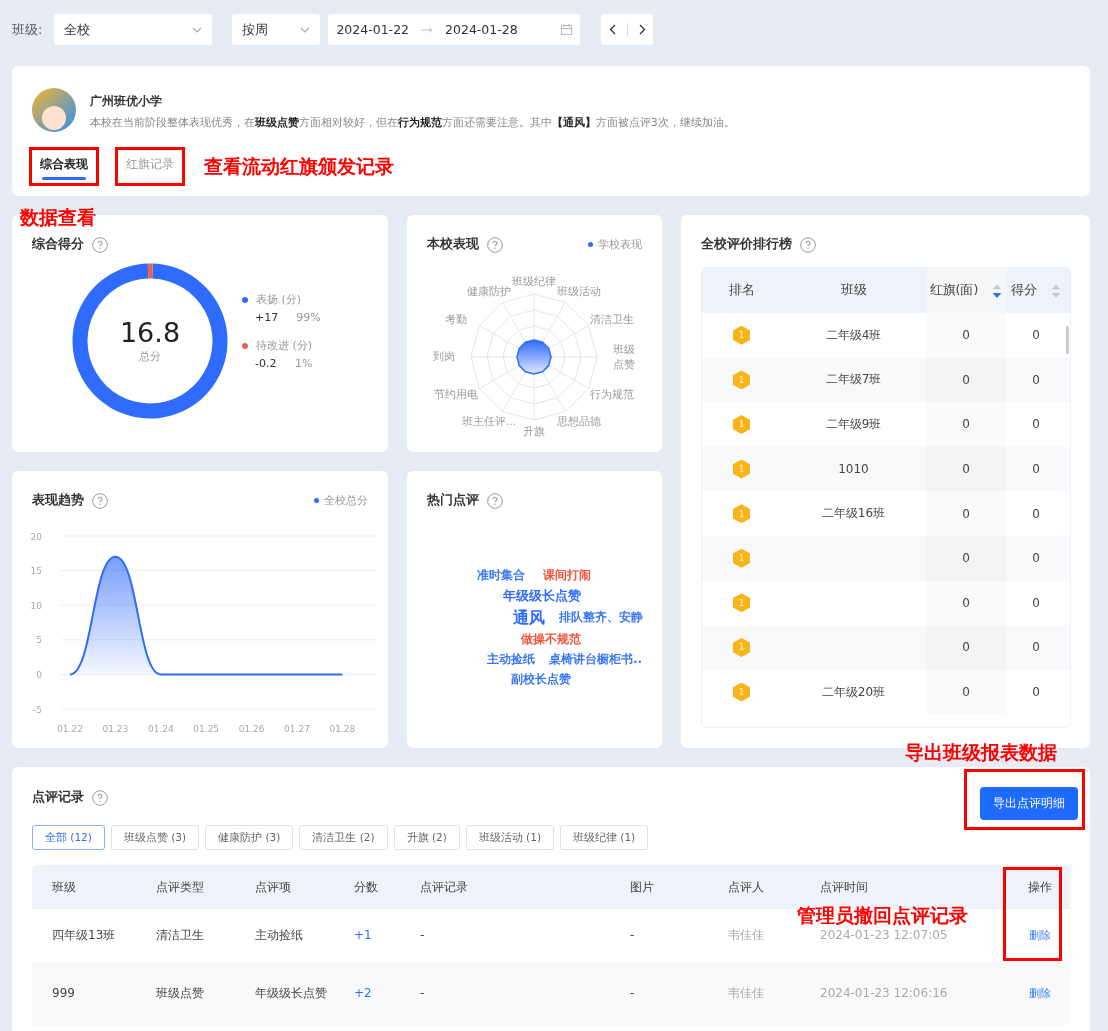 The width and height of the screenshot is (1108, 1031). Describe the element at coordinates (249, 837) in the screenshot. I see `filter-chip: 健康防护 (3)` at that location.